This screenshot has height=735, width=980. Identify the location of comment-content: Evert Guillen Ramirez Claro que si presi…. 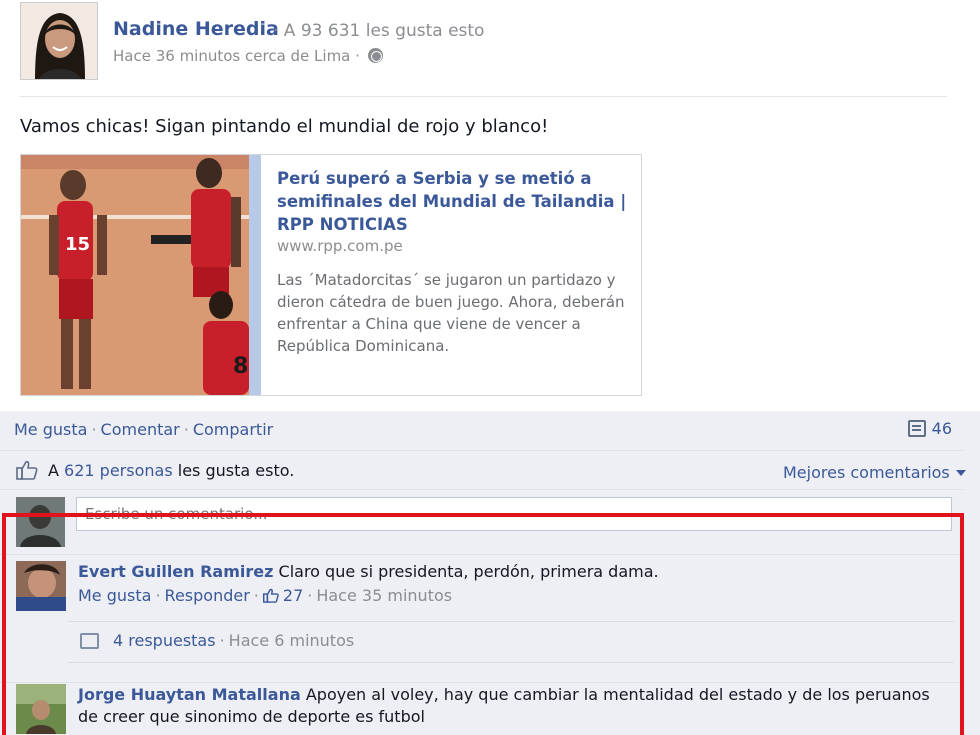
(513, 572).